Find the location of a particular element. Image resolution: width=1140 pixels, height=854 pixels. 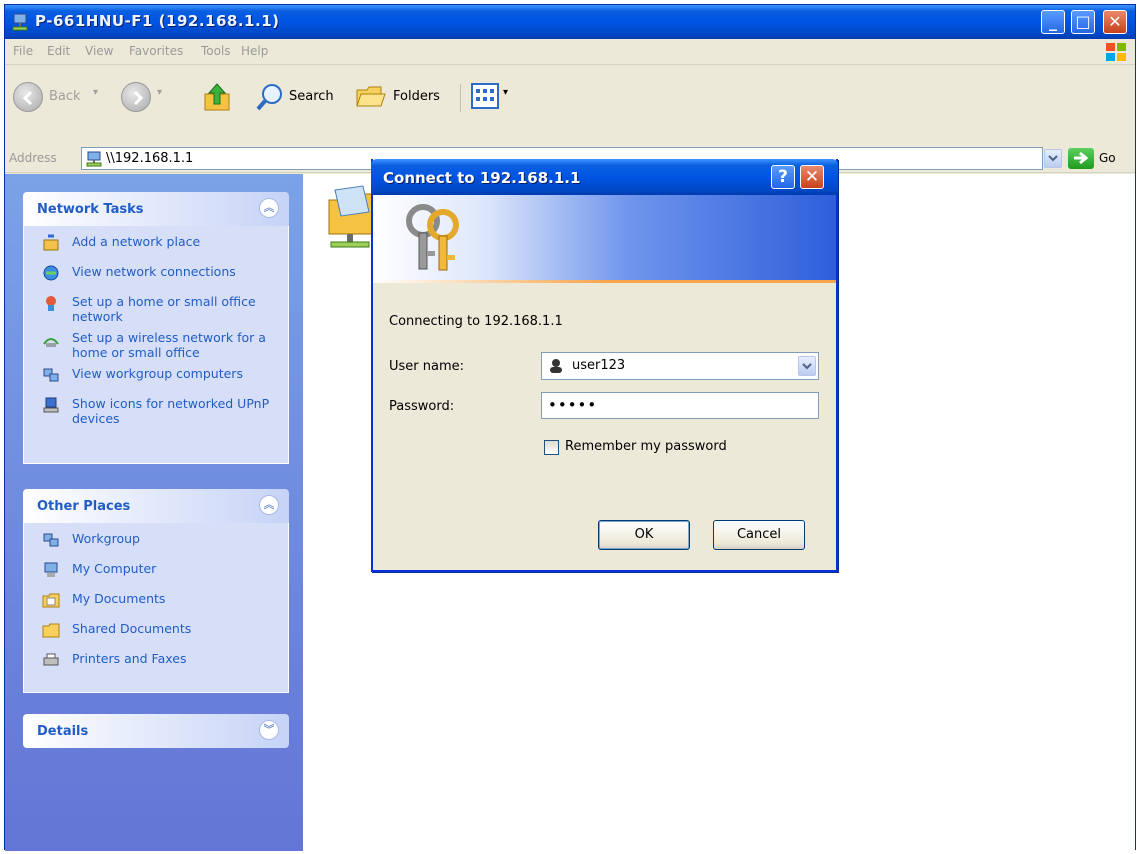

toolbar: Back ▾ ▾ Search Folders ▾ is located at coordinates (570, 108).